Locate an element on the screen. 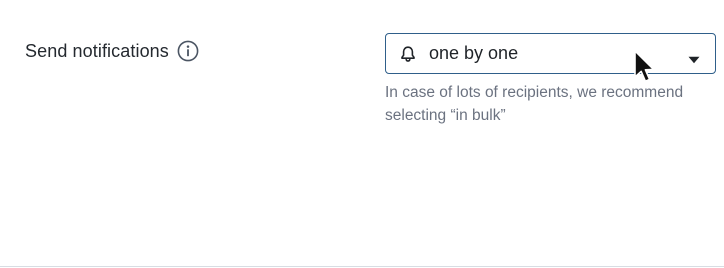 This screenshot has height=268, width=724. select-value: one by one is located at coordinates (474, 53).